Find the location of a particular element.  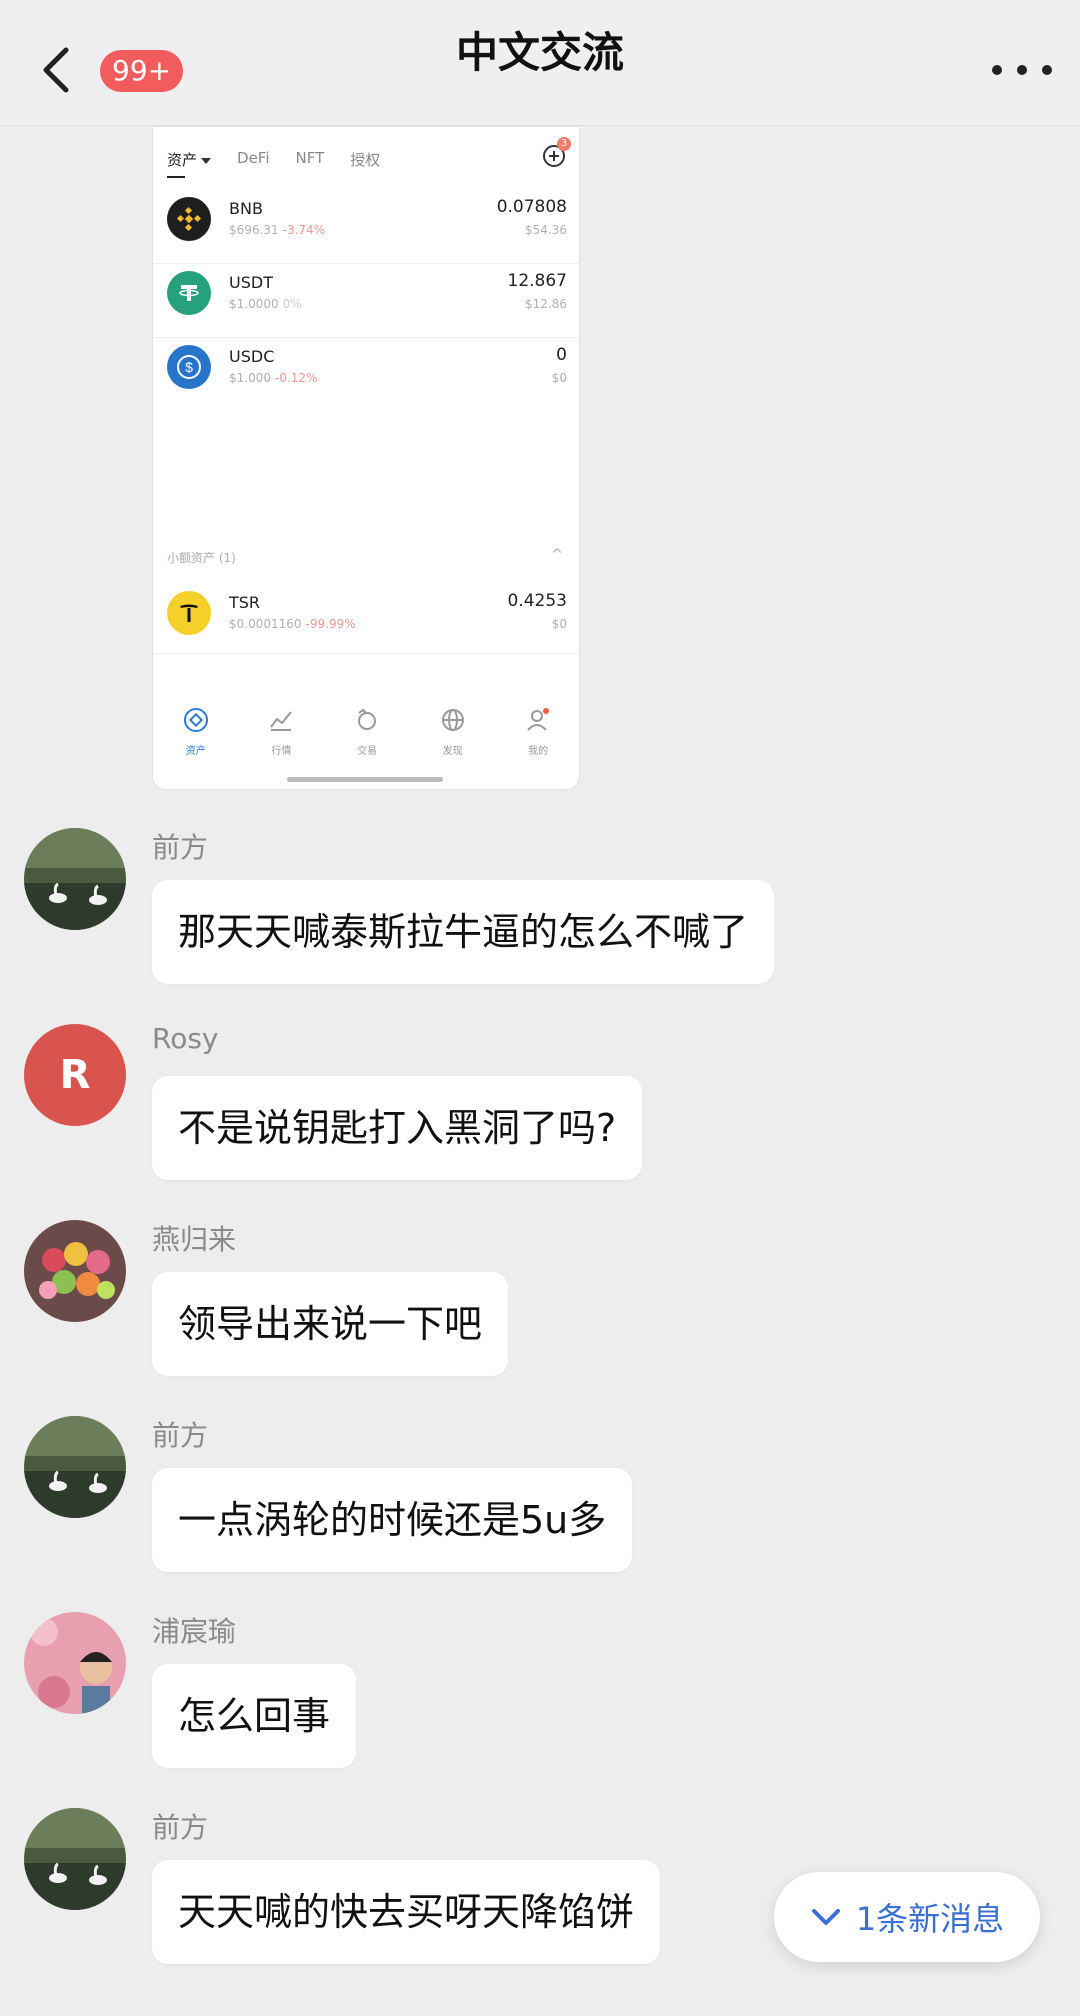

tab-assets: 资产 is located at coordinates (189, 164).